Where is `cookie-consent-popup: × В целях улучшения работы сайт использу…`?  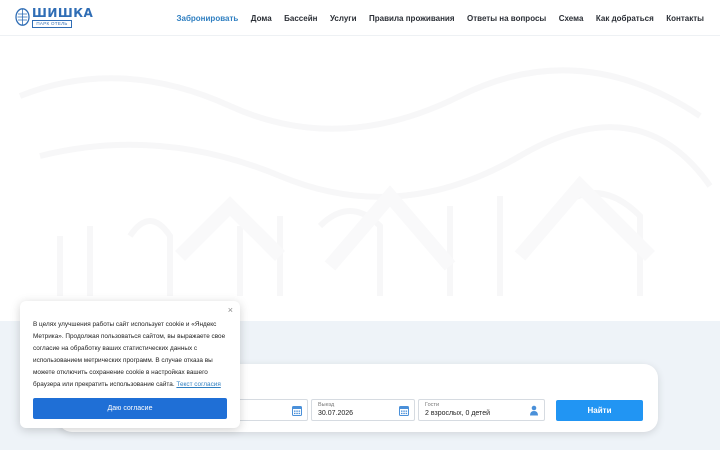 cookie-consent-popup: × В целях улучшения работы сайт использу… is located at coordinates (130, 364).